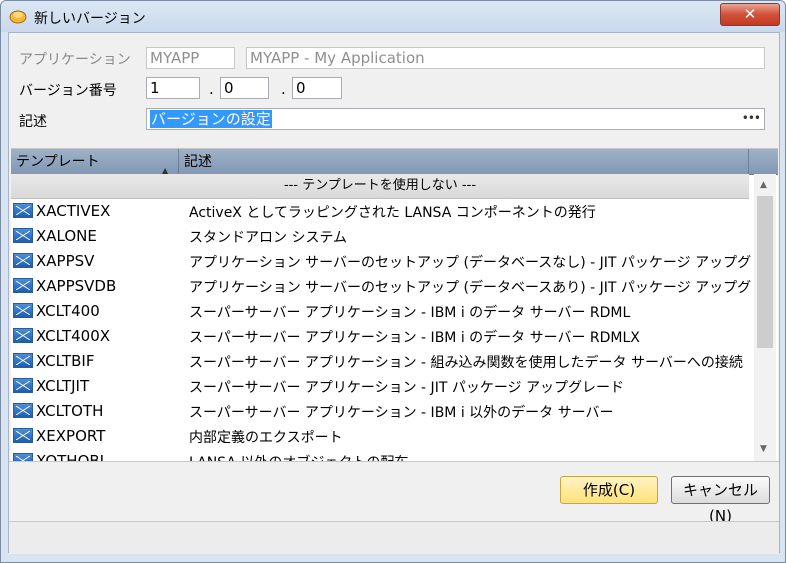 The height and width of the screenshot is (563, 786). What do you see at coordinates (68, 311) in the screenshot?
I see `template-name: XCLT400` at bounding box center [68, 311].